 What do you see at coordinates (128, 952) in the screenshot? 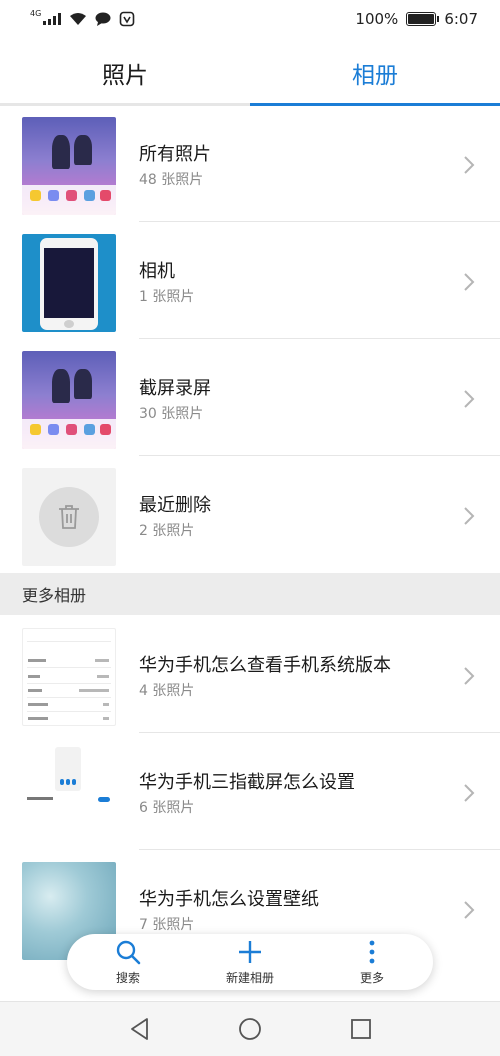
I see `search-icon` at bounding box center [128, 952].